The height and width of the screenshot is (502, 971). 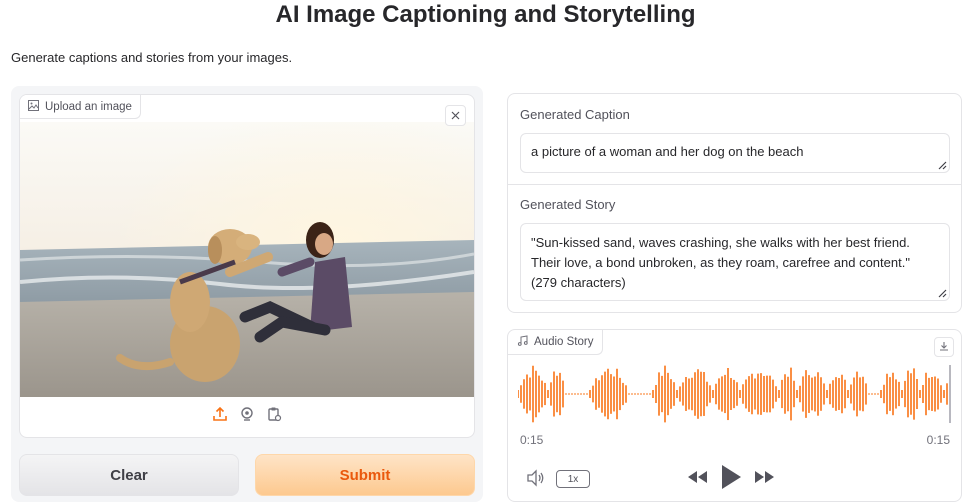 What do you see at coordinates (568, 204) in the screenshot?
I see `story-label: Generated Story` at bounding box center [568, 204].